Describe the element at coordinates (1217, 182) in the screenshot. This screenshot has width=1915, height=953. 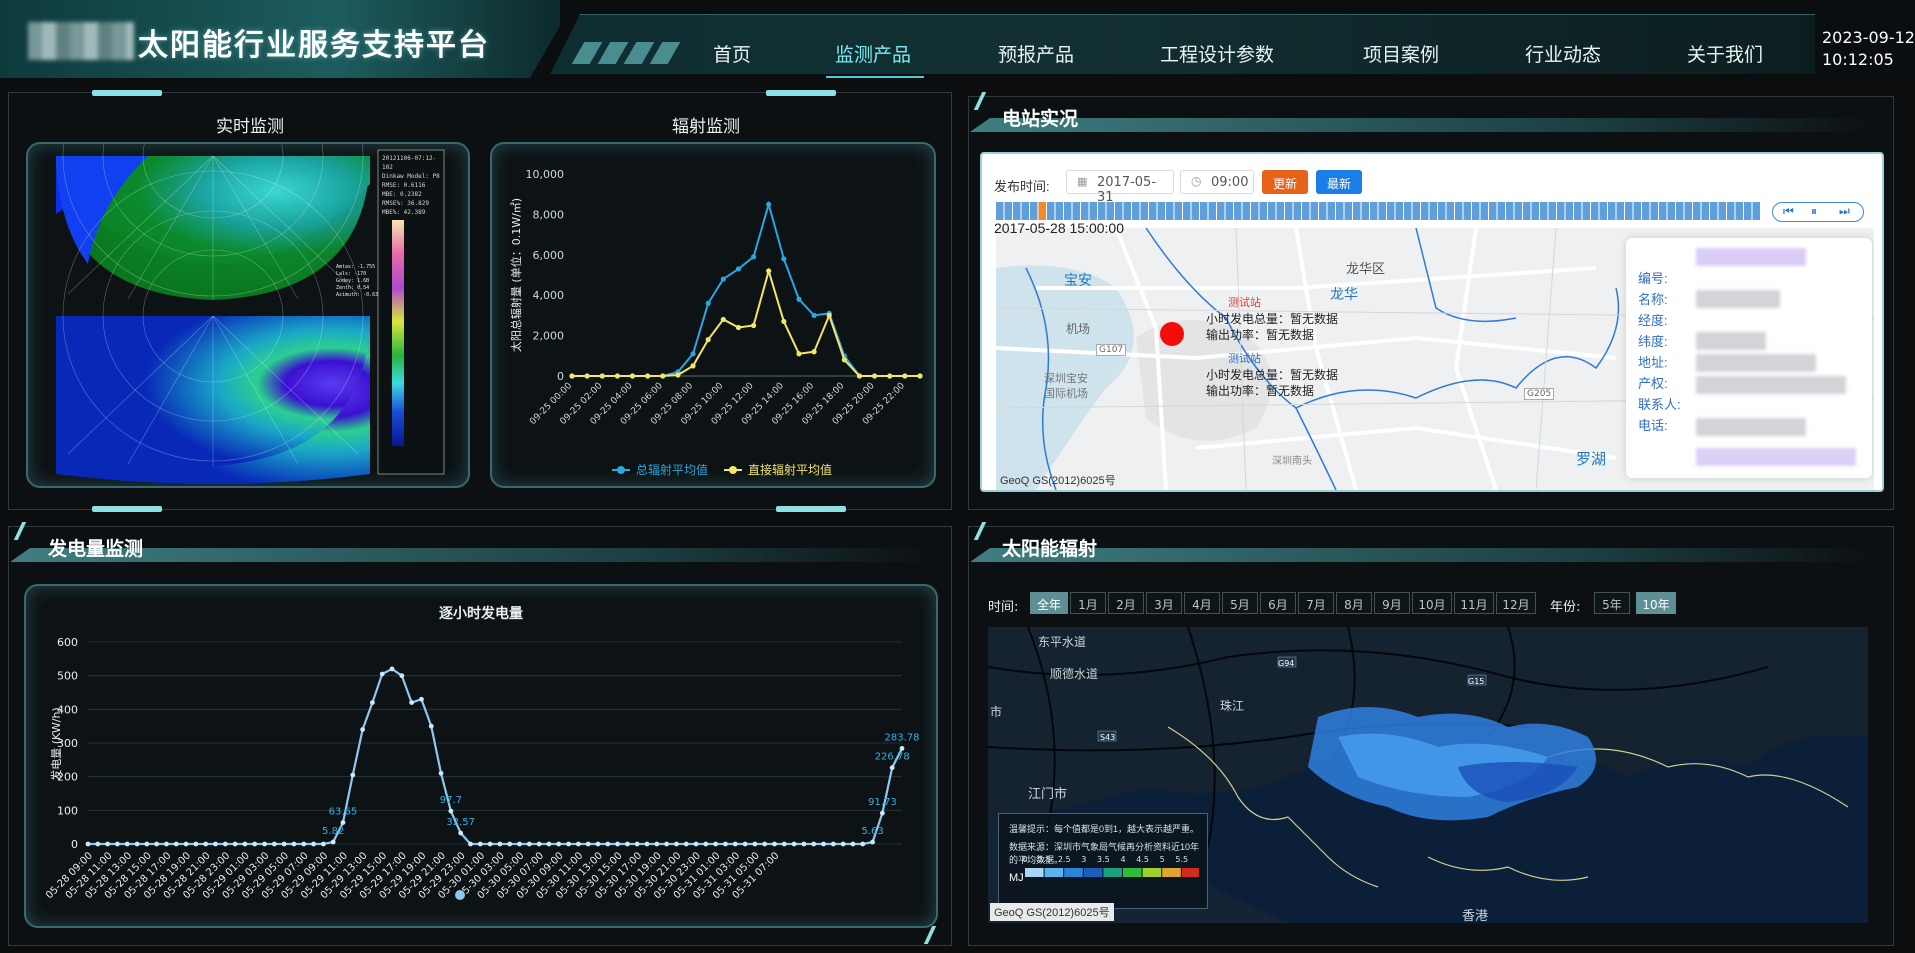
I see `time-picker: ◷ 09:00` at that location.